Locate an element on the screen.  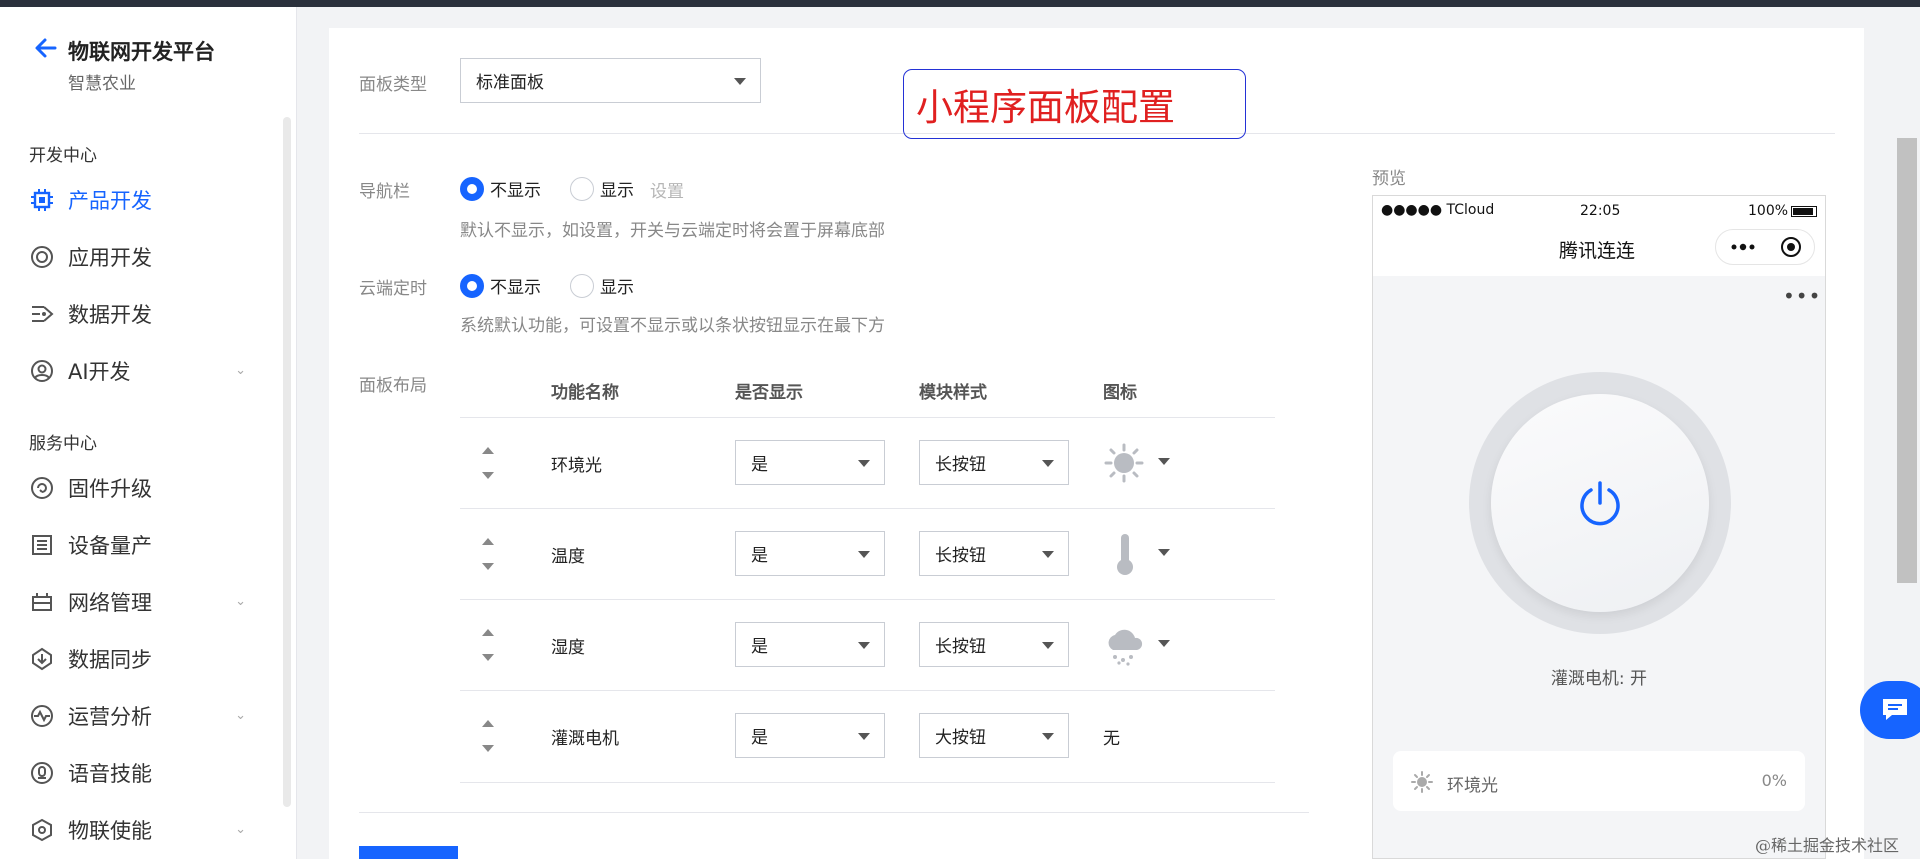
section-dev-center: 开发中心 is located at coordinates (63, 156).